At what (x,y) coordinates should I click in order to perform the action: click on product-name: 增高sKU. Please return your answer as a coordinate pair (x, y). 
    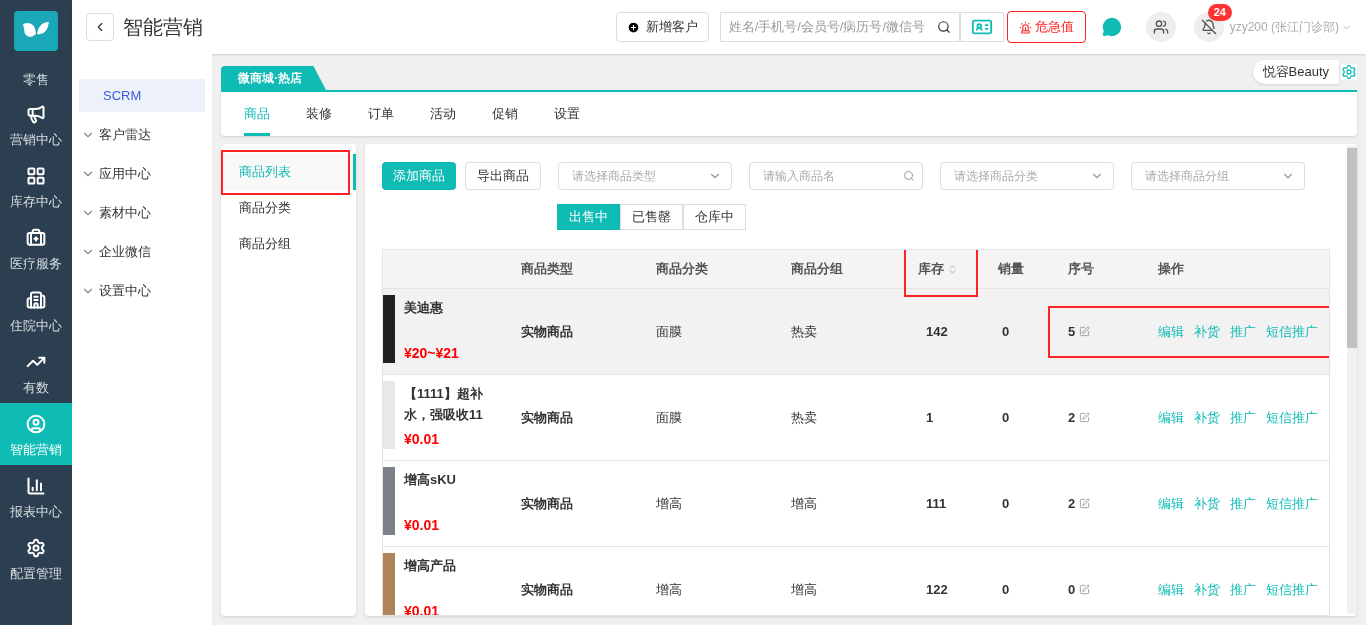
    Looking at the image, I should click on (430, 480).